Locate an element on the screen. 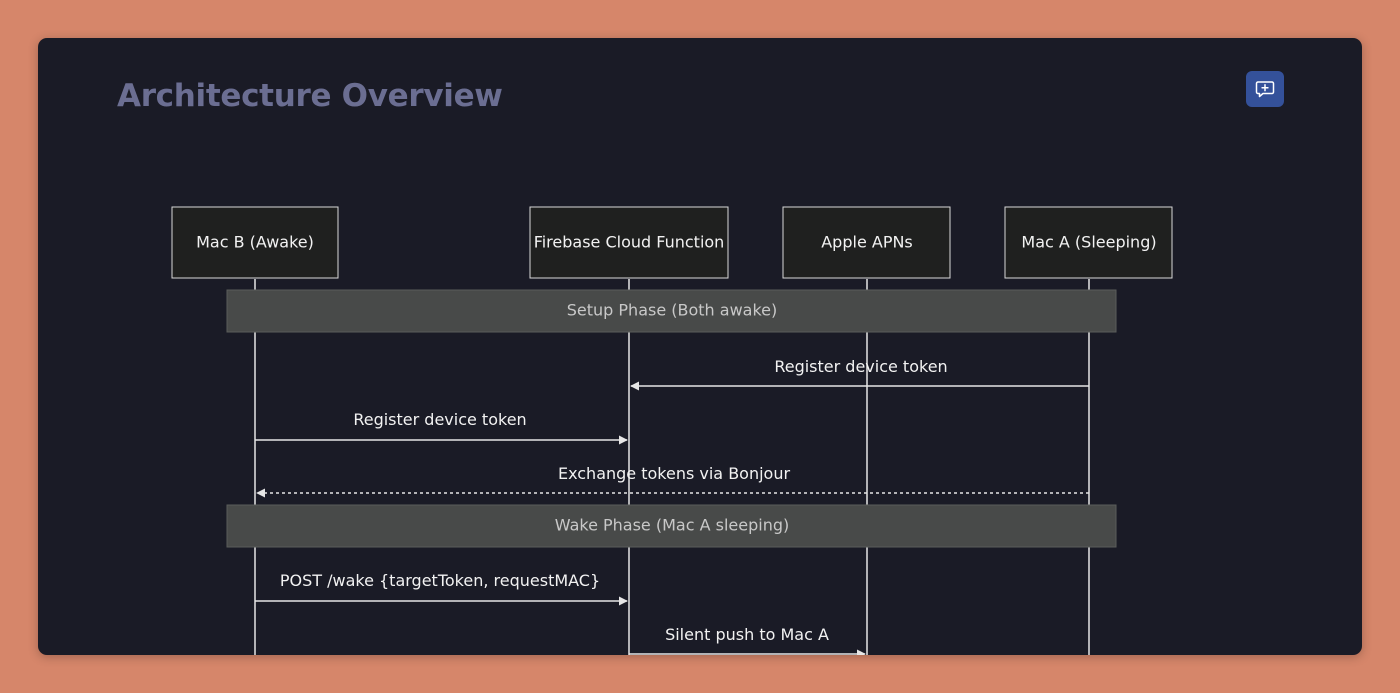  actor-firebase: Firebase Cloud Function is located at coordinates (629, 242).